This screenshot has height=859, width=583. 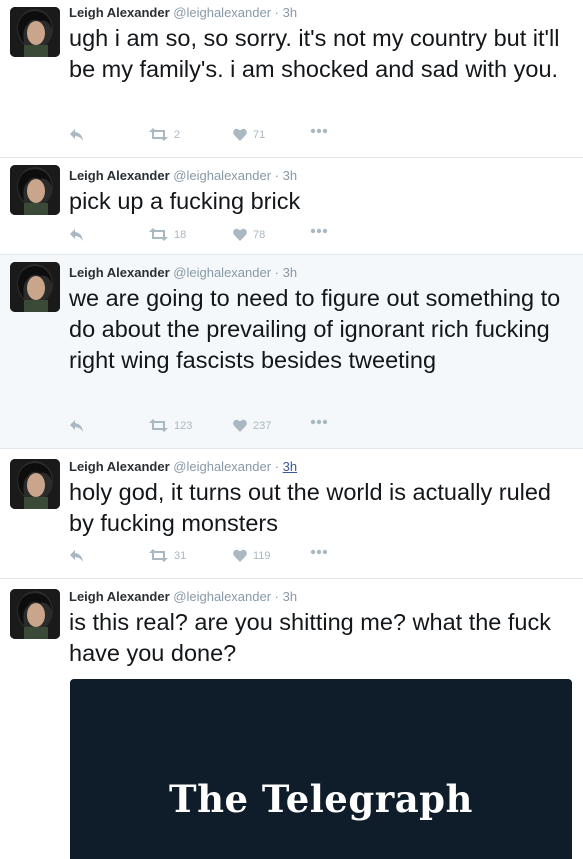 What do you see at coordinates (183, 425) in the screenshot?
I see `retweet-count: 123` at bounding box center [183, 425].